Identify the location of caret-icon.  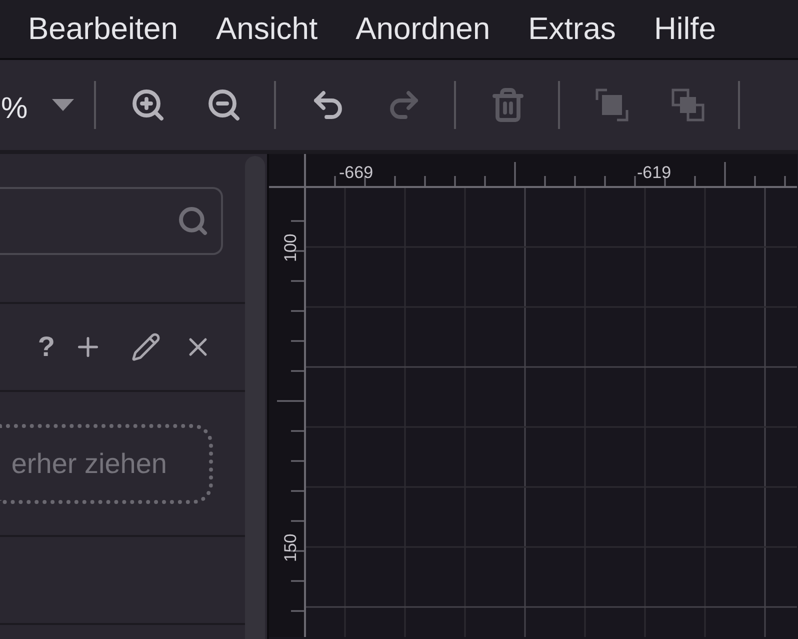
(63, 105).